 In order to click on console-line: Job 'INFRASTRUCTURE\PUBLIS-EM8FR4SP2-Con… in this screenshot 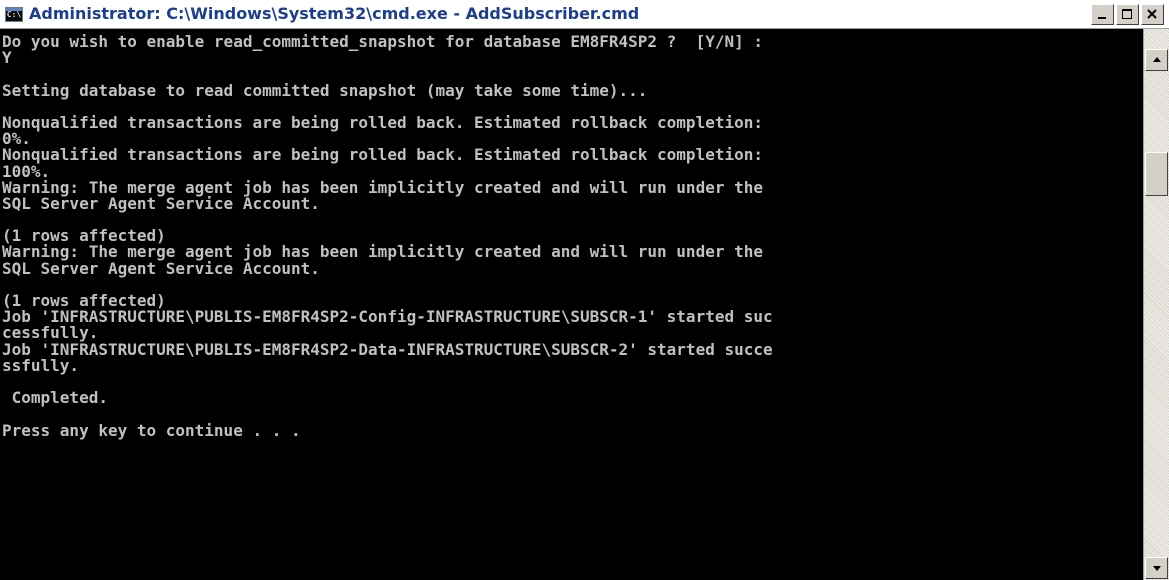, I will do `click(387, 317)`.